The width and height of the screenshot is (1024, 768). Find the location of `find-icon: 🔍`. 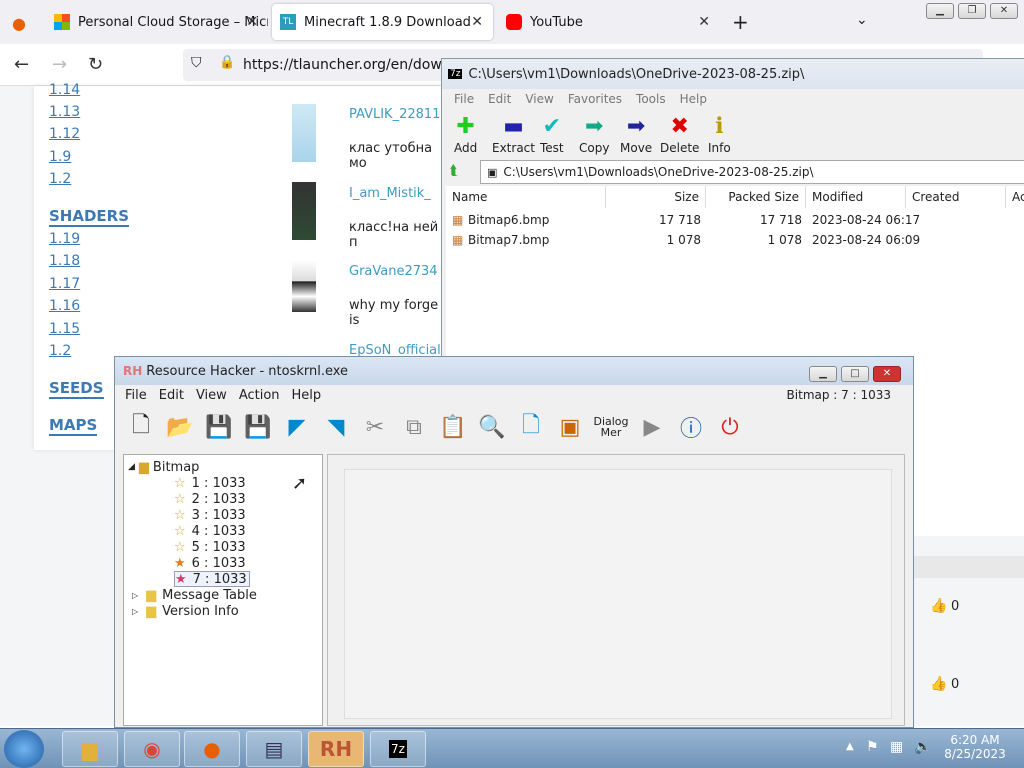

find-icon: 🔍 is located at coordinates (492, 427).